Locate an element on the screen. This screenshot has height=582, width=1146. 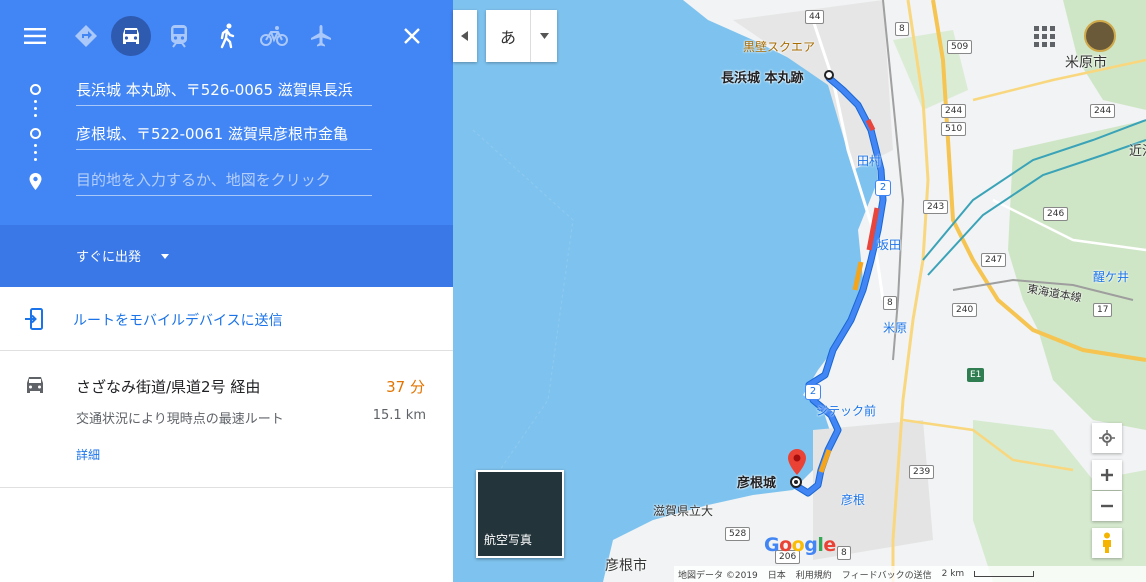
station-label-maibara: 米原 is located at coordinates (895, 327).